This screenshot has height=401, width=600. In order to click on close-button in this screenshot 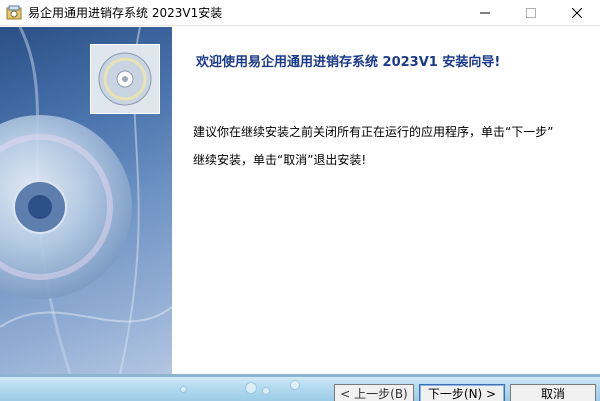, I will do `click(577, 13)`.